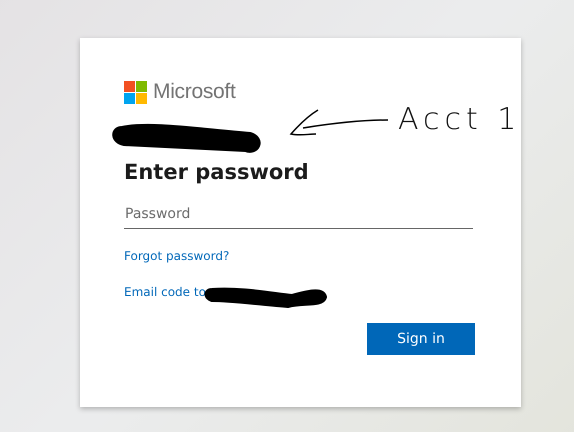 This screenshot has width=574, height=432. What do you see at coordinates (194, 92) in the screenshot?
I see `logo-wordmark: Microsoft` at bounding box center [194, 92].